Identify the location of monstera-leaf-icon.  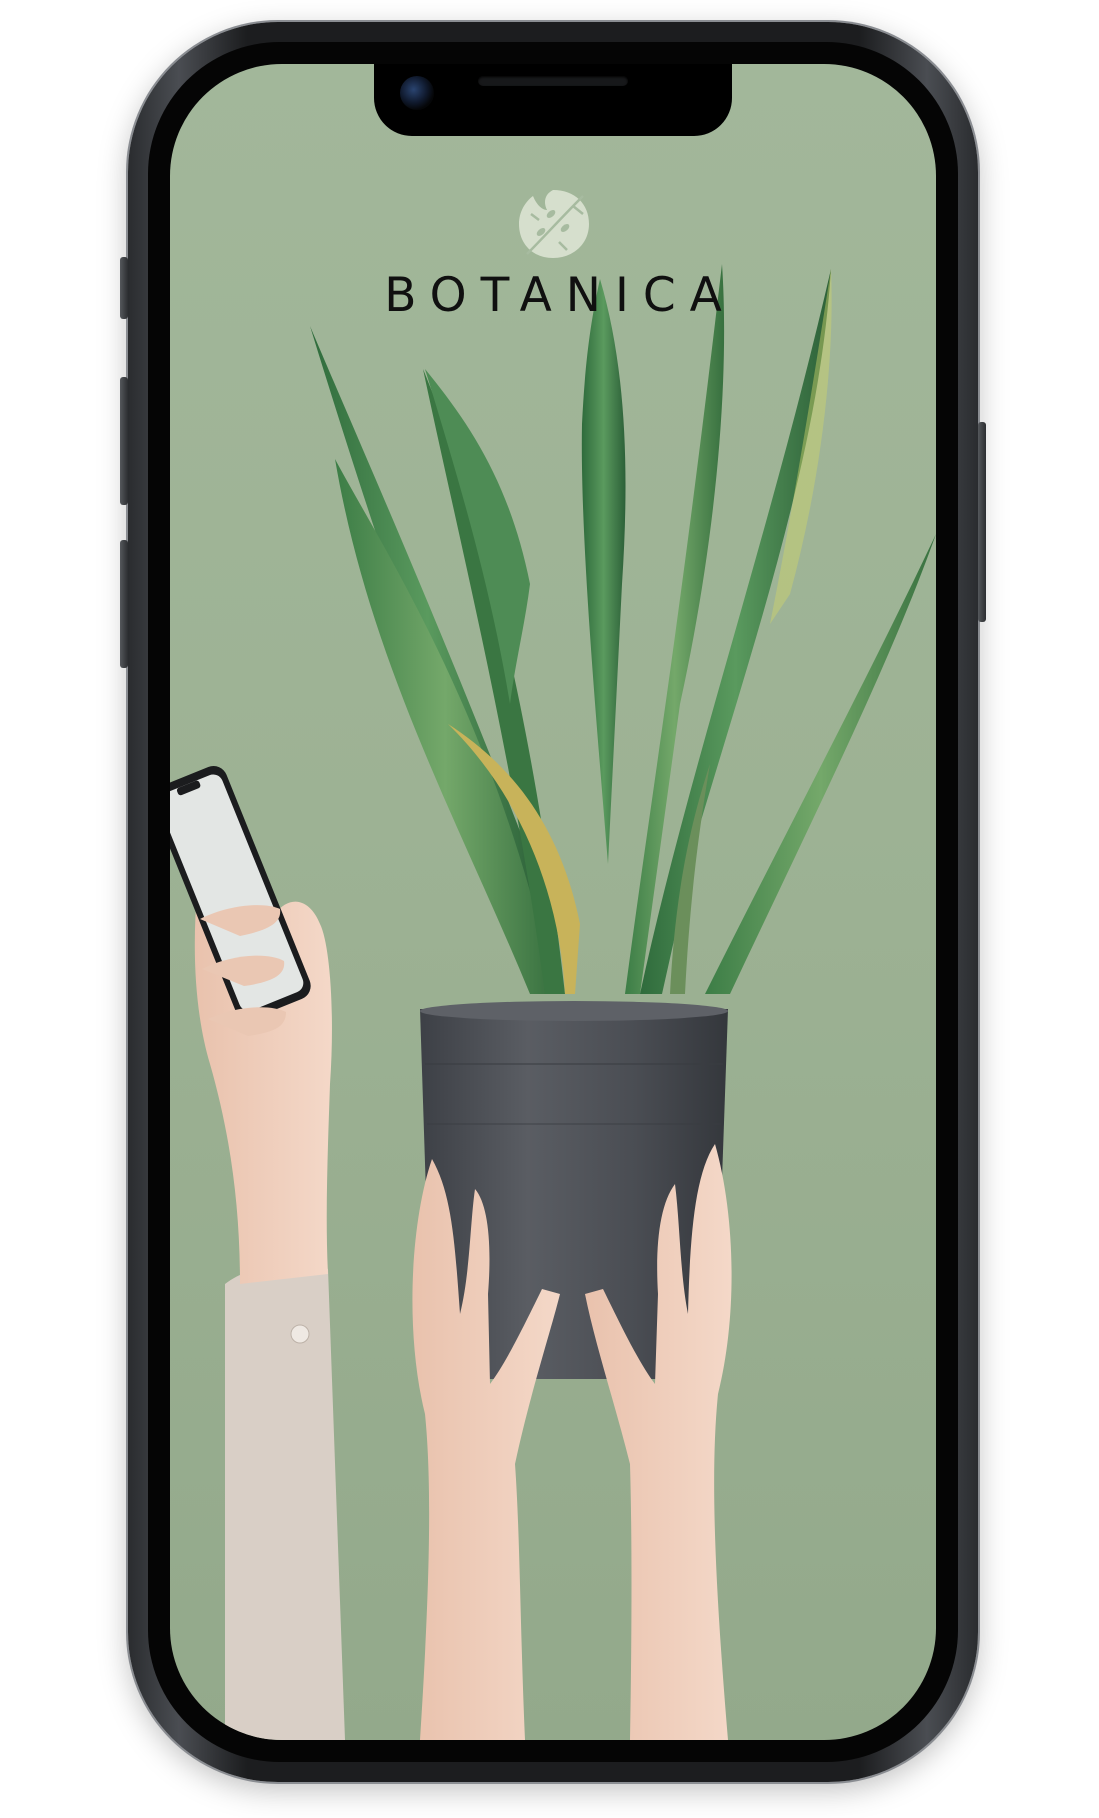
(554, 224).